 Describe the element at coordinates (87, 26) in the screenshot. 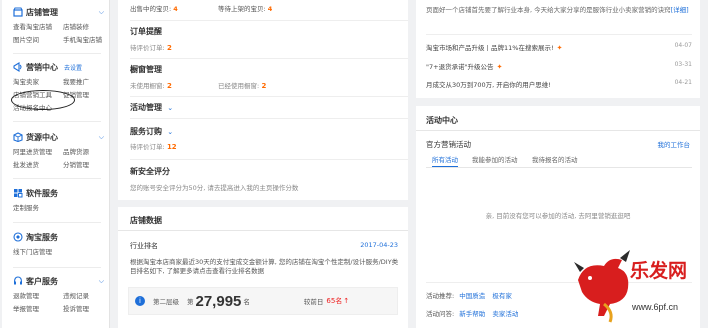

I see `sidebar-link: 店铺装修` at that location.